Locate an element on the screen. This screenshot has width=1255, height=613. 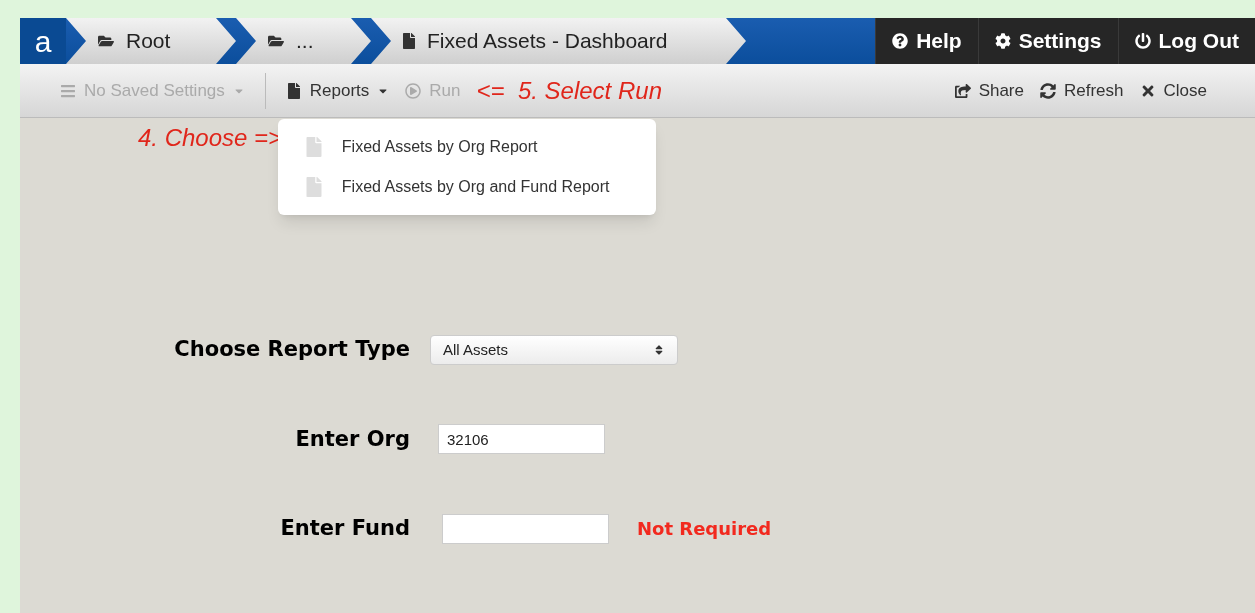
reports-button: Reports is located at coordinates (337, 90).